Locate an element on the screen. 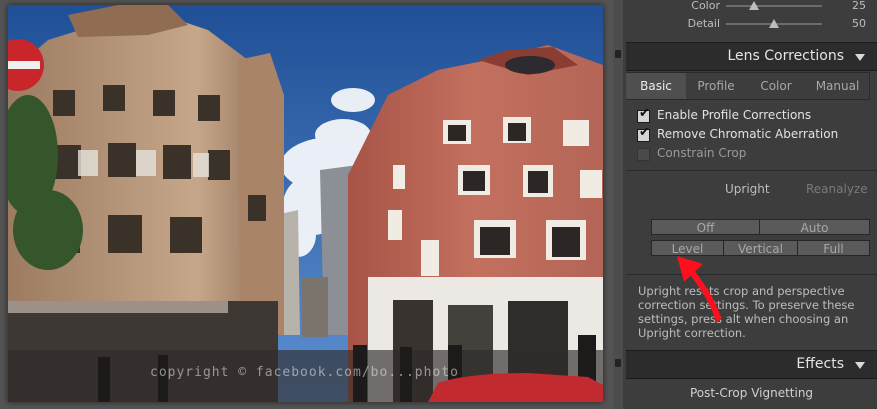 The height and width of the screenshot is (409, 877). detail-slider-row: Detail 50 is located at coordinates (751, 24).